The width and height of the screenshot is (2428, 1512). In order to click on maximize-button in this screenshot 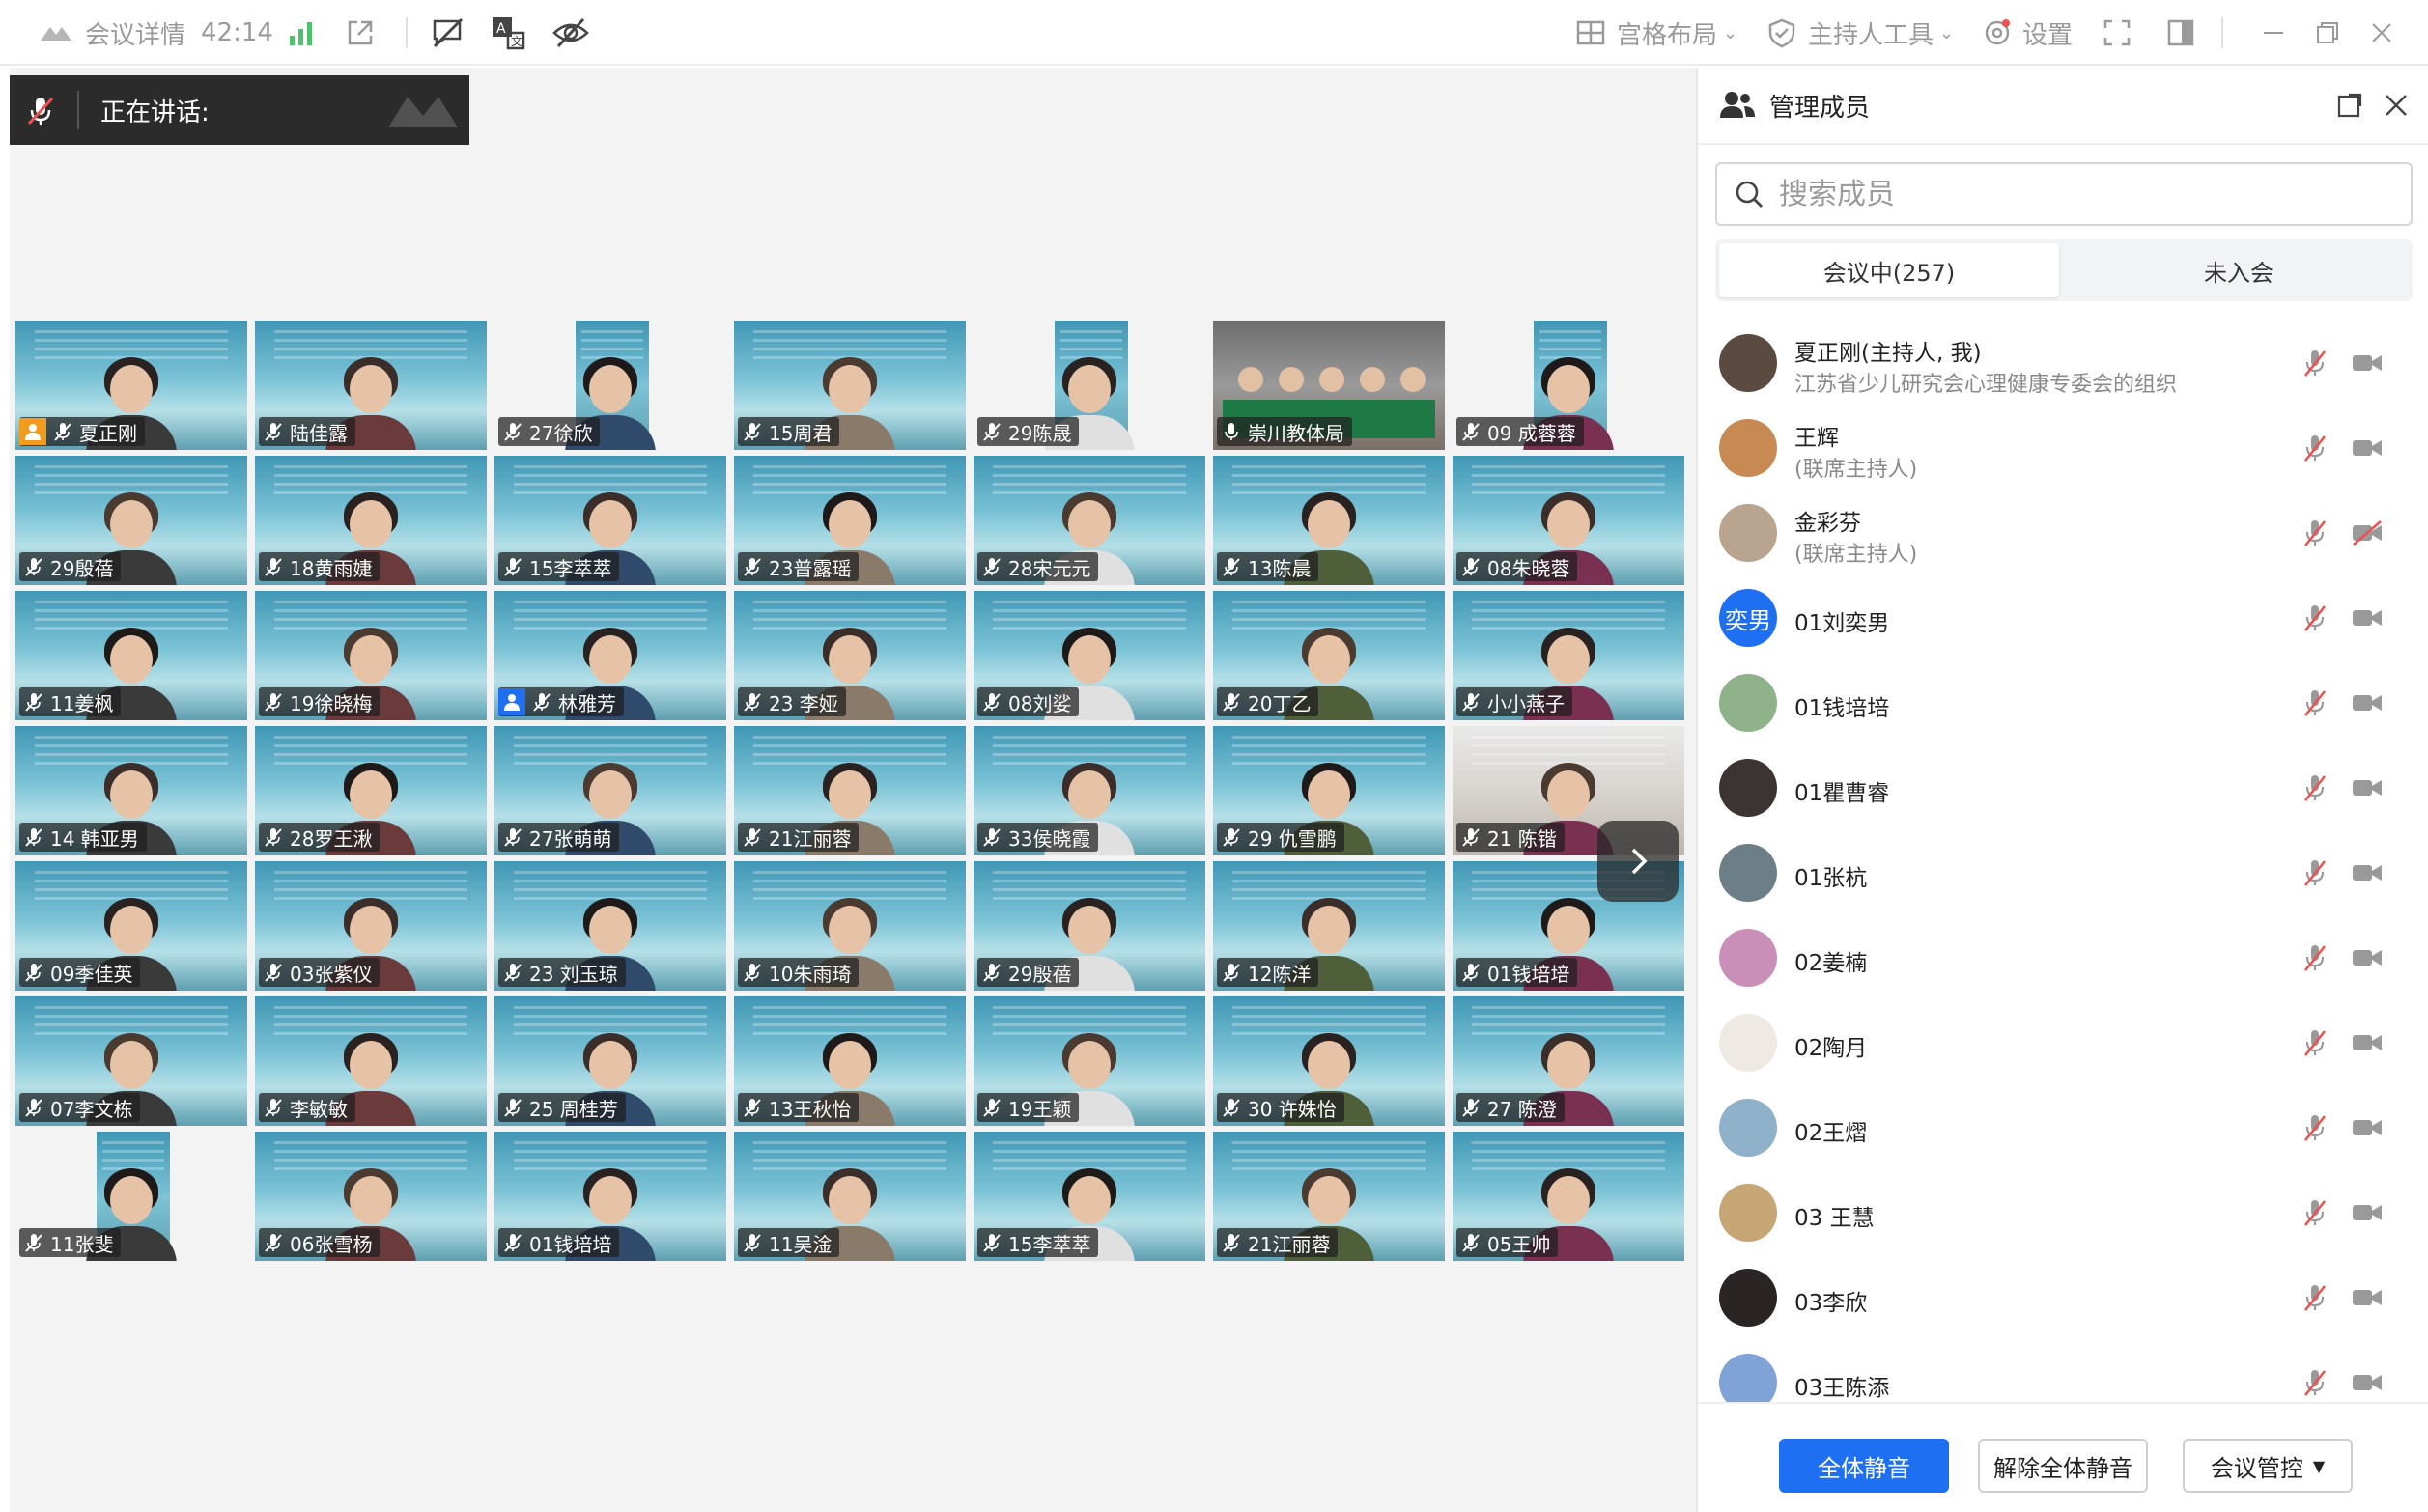, I will do `click(2327, 33)`.